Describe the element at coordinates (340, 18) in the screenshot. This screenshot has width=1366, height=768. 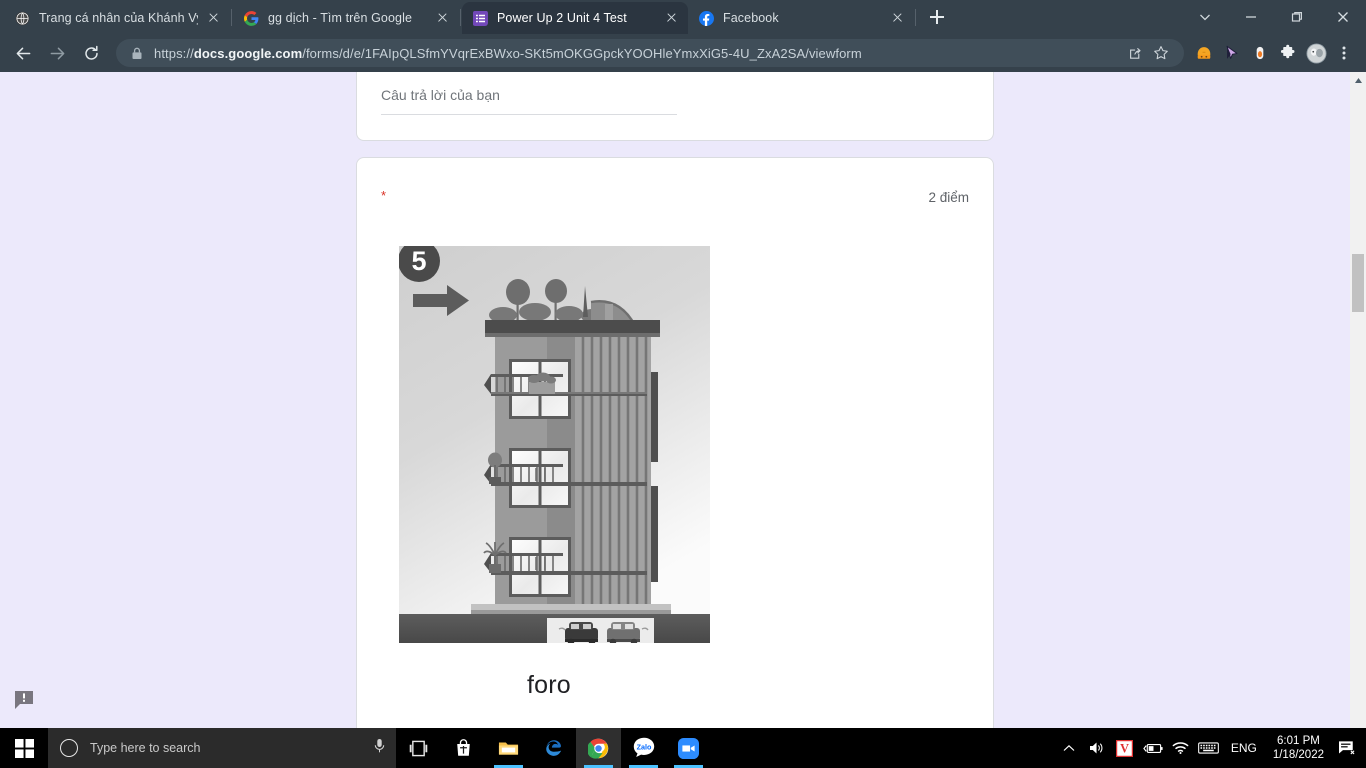
I see `tab-title: gg dịch - Tìm trên Google` at that location.